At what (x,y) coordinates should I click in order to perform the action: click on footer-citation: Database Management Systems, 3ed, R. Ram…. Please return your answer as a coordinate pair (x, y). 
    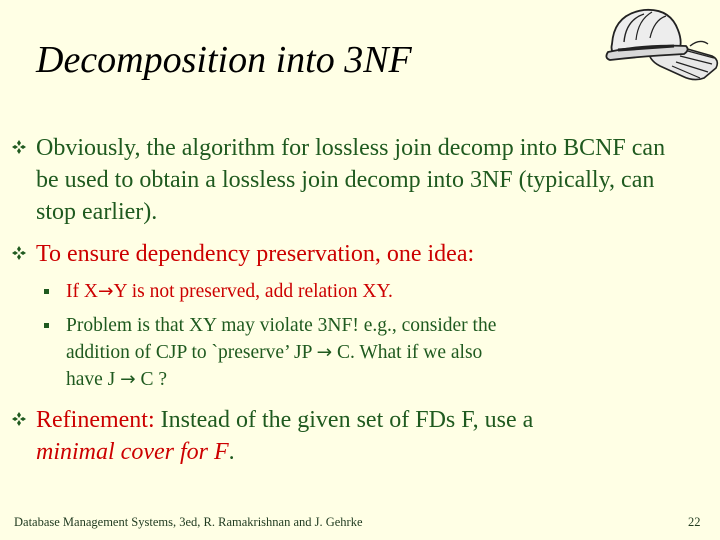
    Looking at the image, I should click on (188, 522).